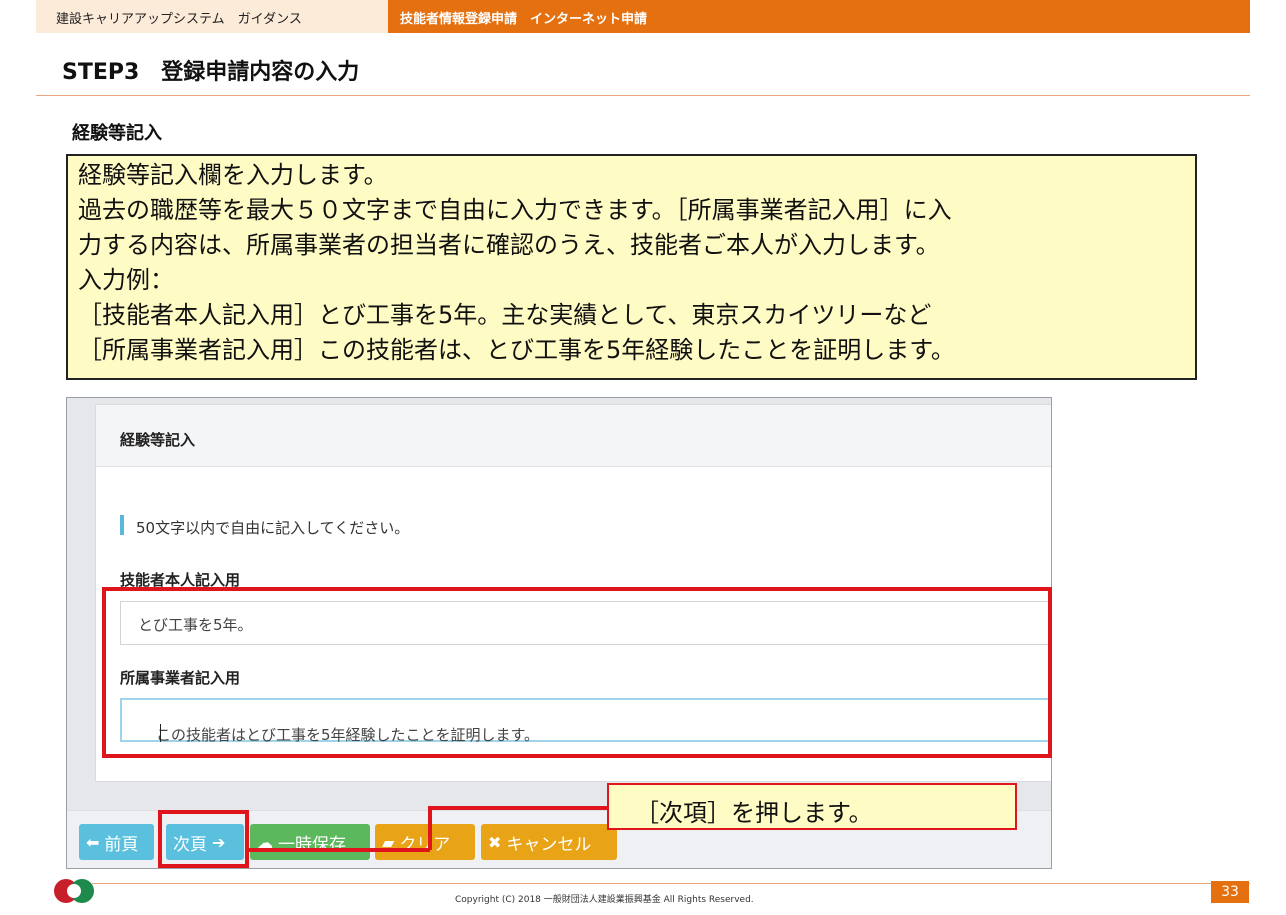 The width and height of the screenshot is (1286, 915). What do you see at coordinates (74, 891) in the screenshot?
I see `organization-logo` at bounding box center [74, 891].